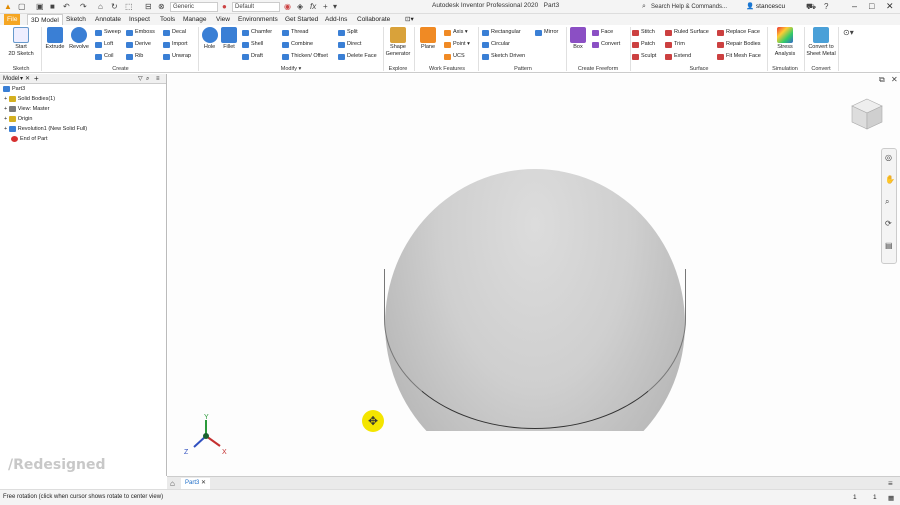 This screenshot has height=505, width=900. What do you see at coordinates (606, 44) in the screenshot?
I see `convert-button: Convert` at bounding box center [606, 44].